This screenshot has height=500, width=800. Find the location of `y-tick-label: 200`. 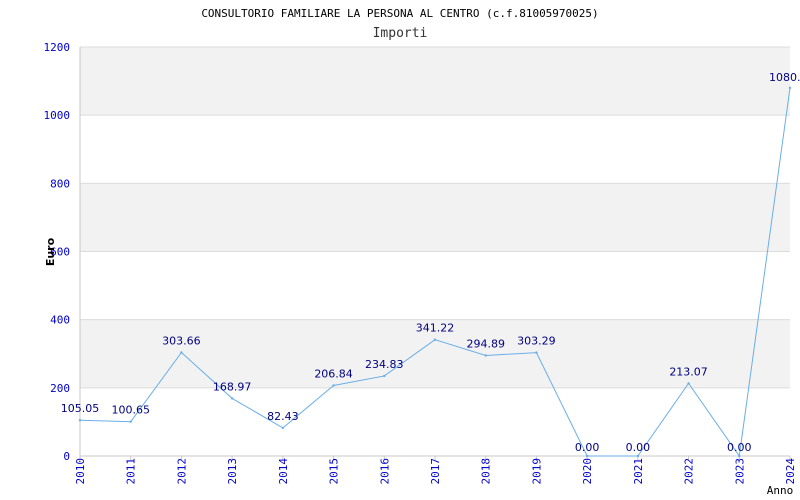

y-tick-label: 200 is located at coordinates (60, 388).